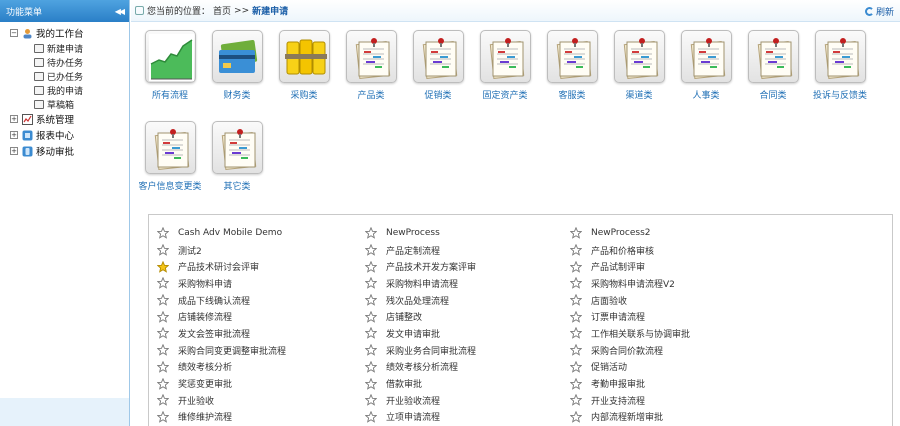 This screenshot has width=900, height=426. I want to click on process-item: 采购业务合同审批流程, so click(420, 350).